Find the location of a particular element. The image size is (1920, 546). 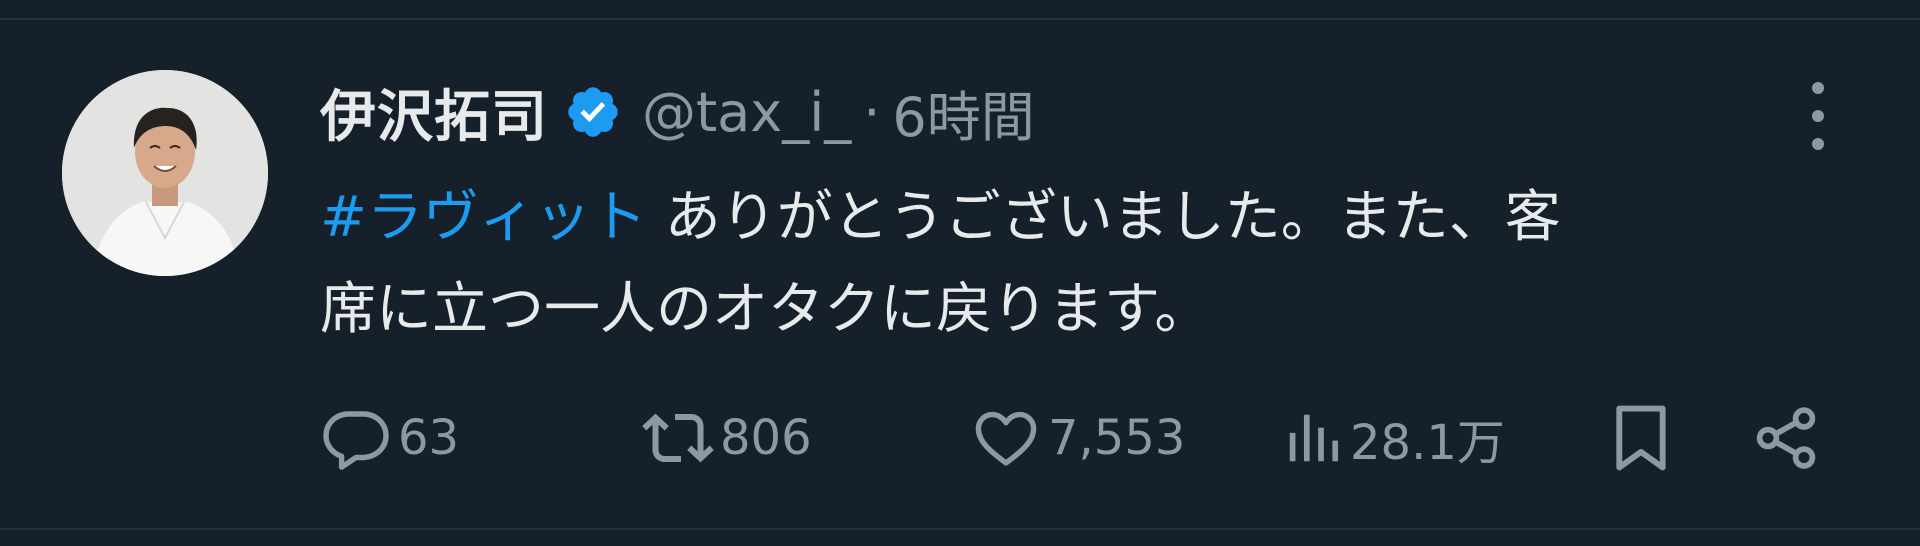

author-handle: @tax_i_ is located at coordinates (746, 112).